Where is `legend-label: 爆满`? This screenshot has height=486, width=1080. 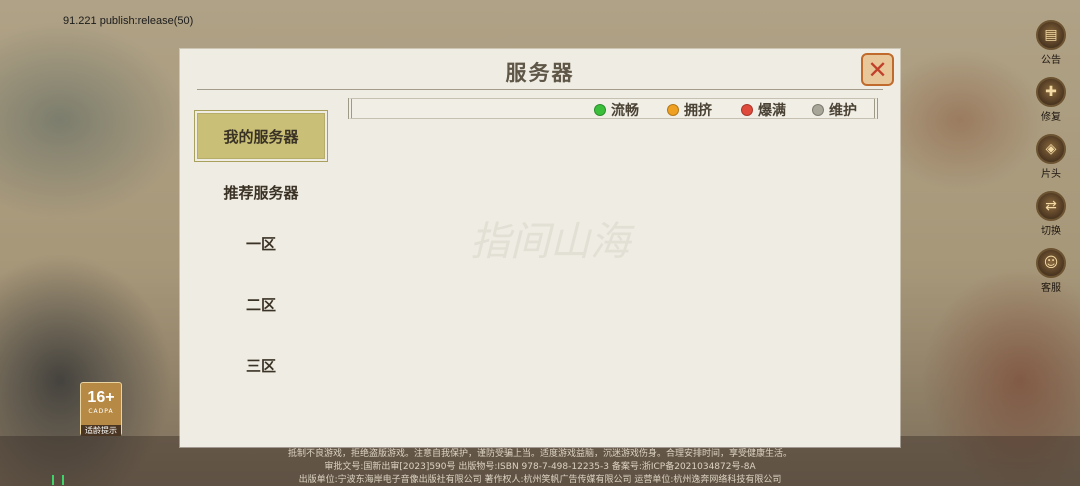
legend-label: 爆满 is located at coordinates (772, 111).